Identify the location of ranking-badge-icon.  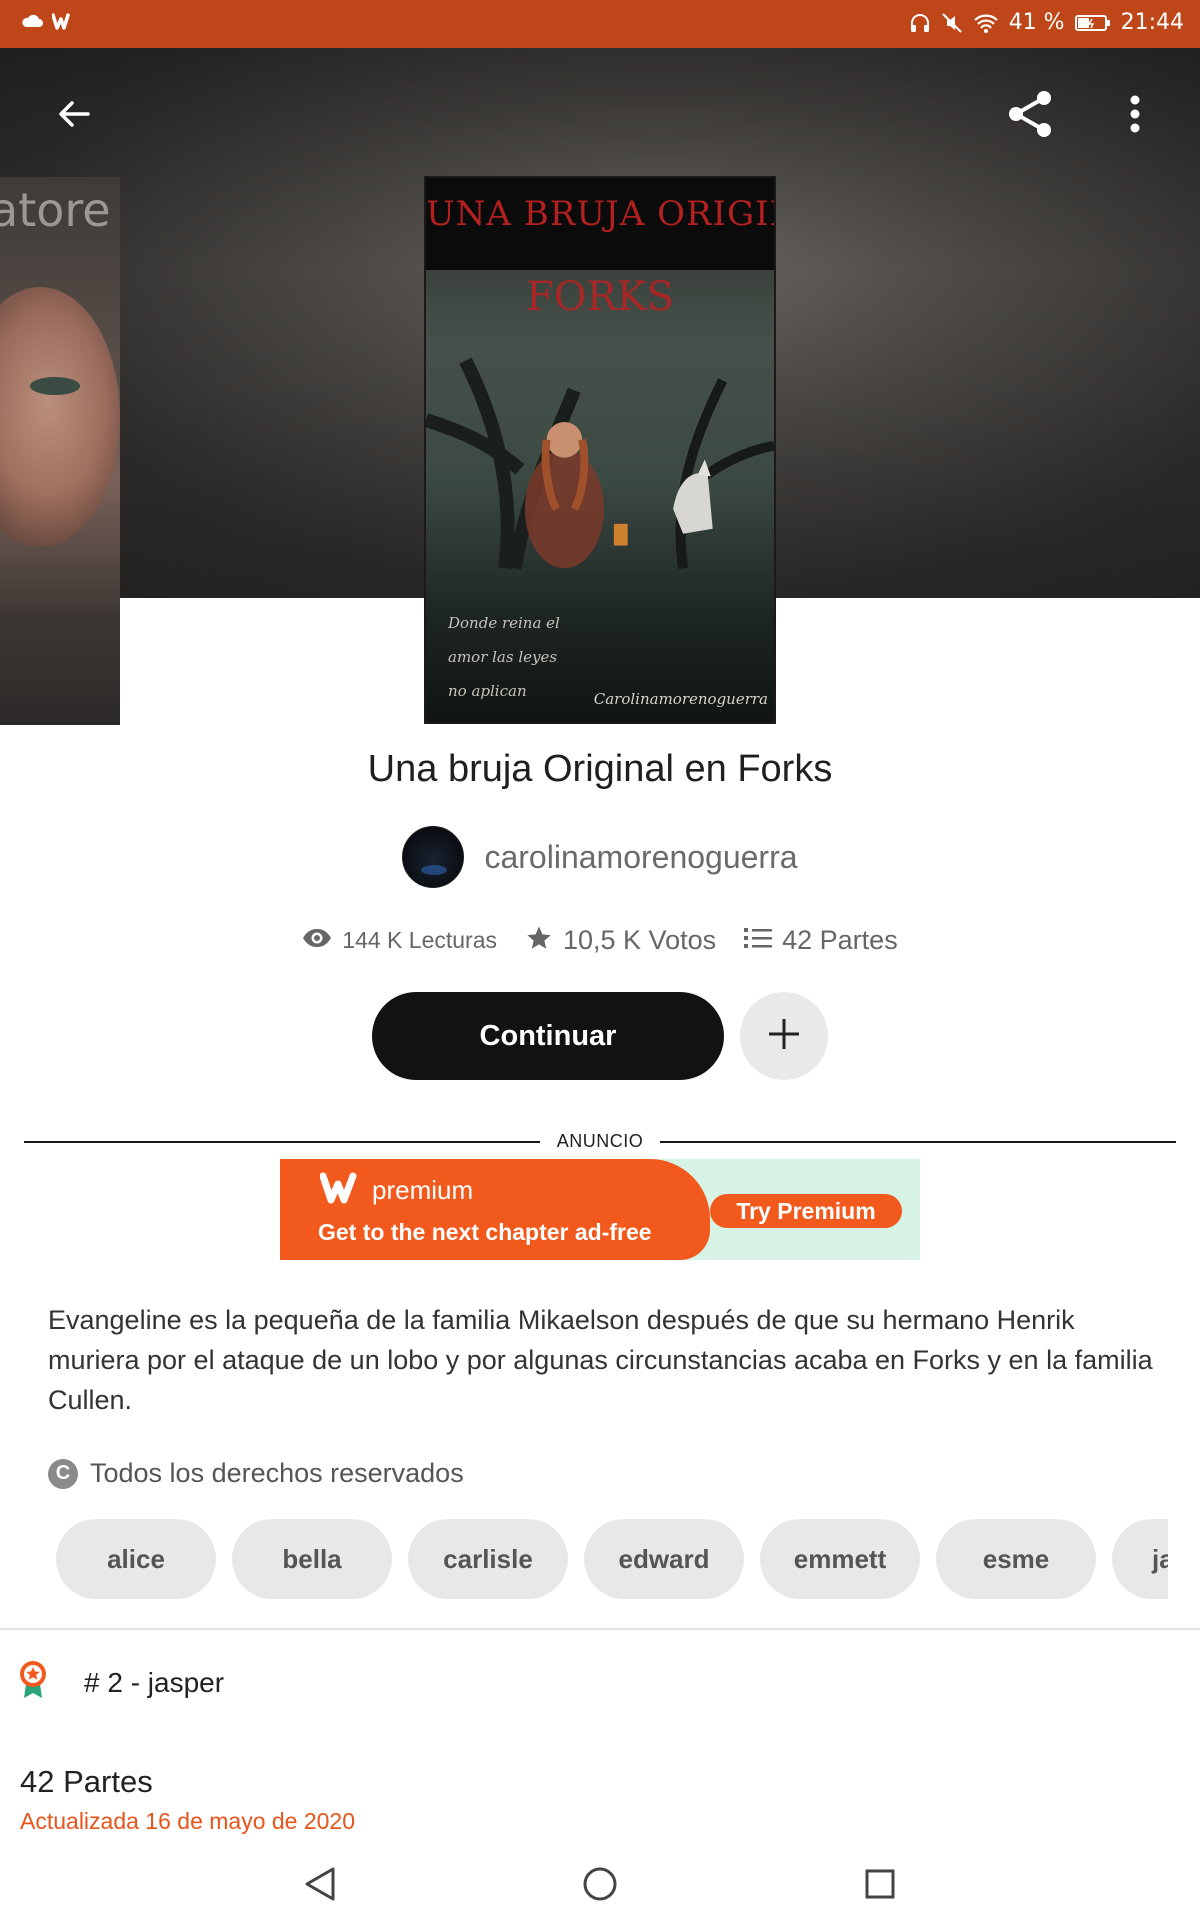
(33, 1682).